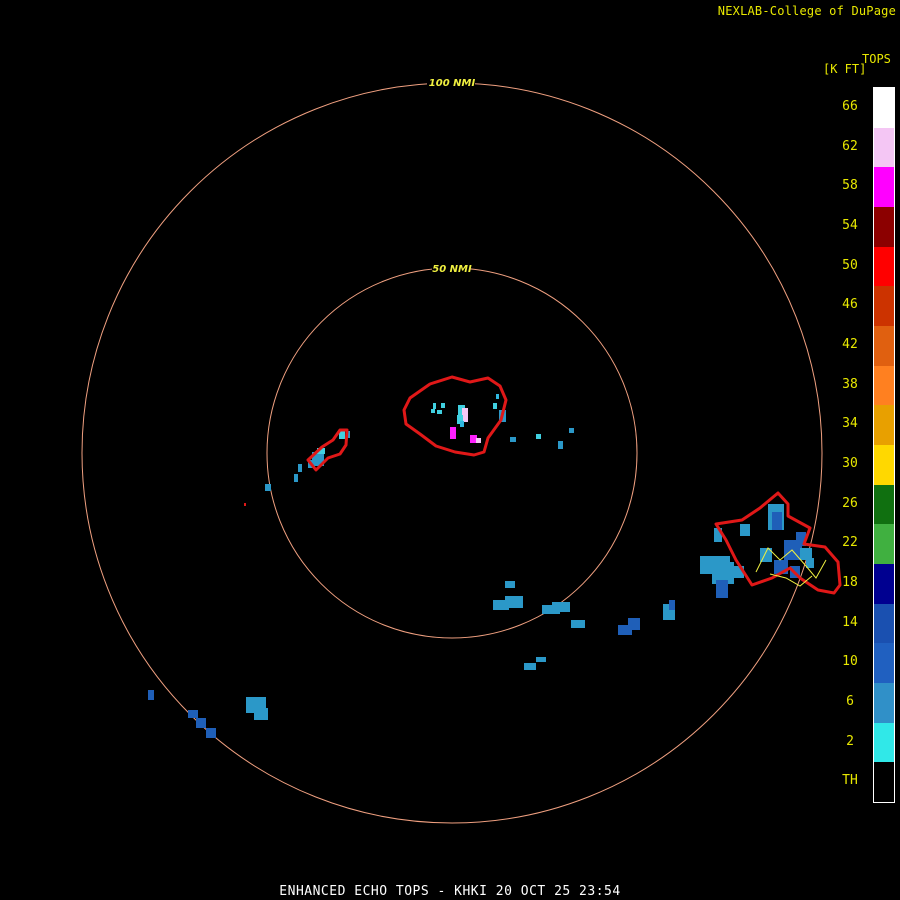 The width and height of the screenshot is (900, 900). What do you see at coordinates (850, 146) in the screenshot?
I see `legend-label-62: 62` at bounding box center [850, 146].